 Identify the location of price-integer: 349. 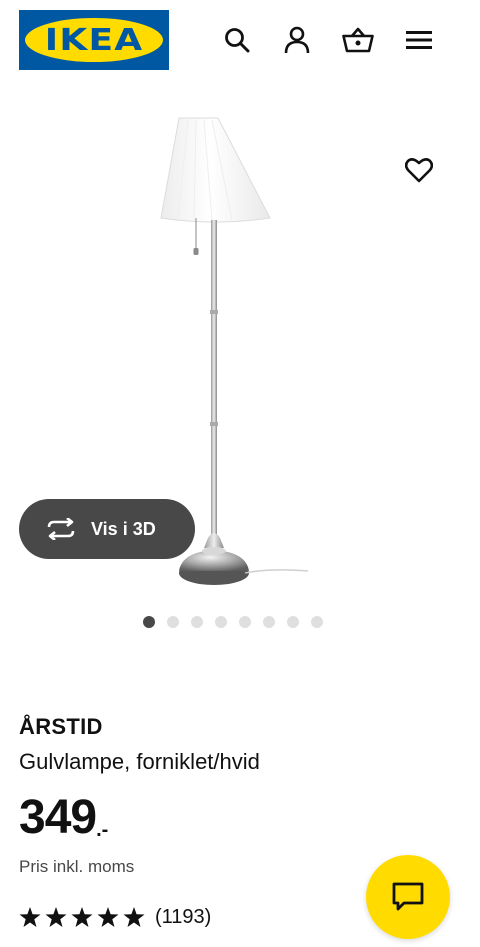
(58, 817).